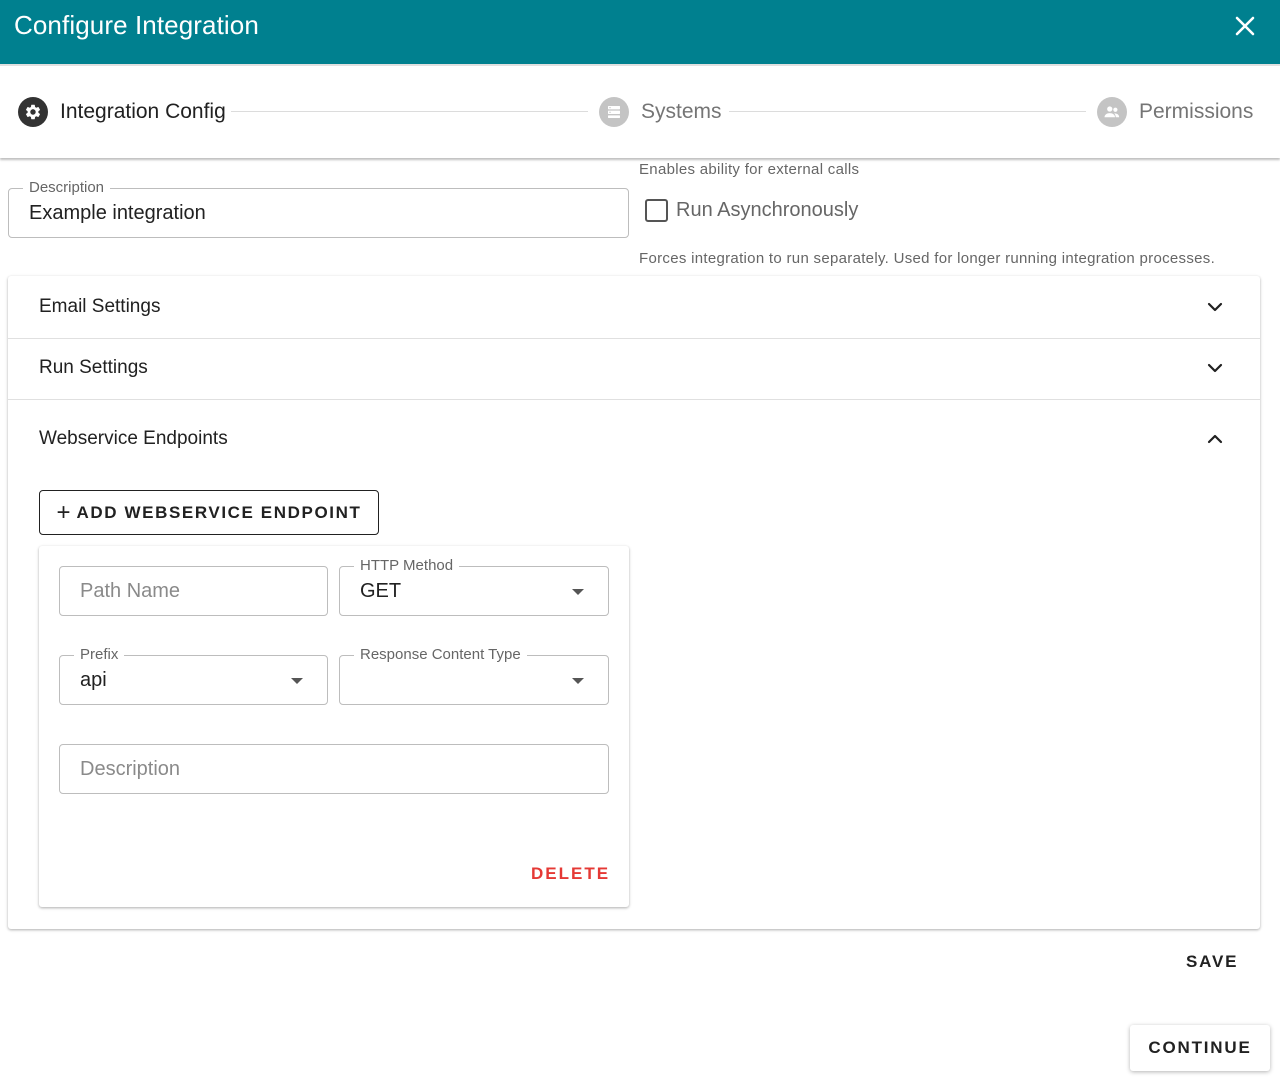  Describe the element at coordinates (634, 307) in the screenshot. I see `accordion-email-settings: Email Settings` at that location.